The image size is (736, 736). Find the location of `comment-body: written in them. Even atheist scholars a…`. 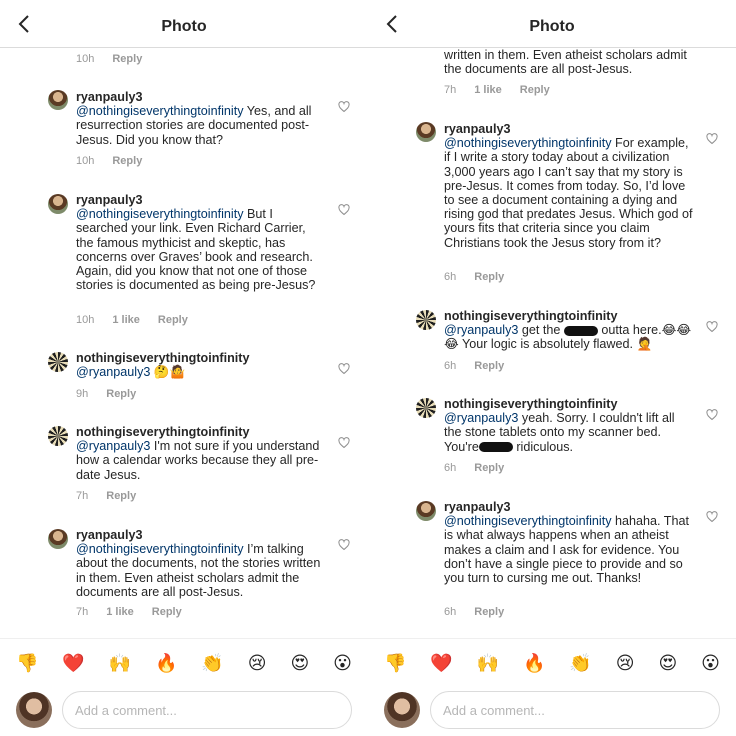

comment-body: written in them. Even atheist scholars a… is located at coordinates (565, 62).